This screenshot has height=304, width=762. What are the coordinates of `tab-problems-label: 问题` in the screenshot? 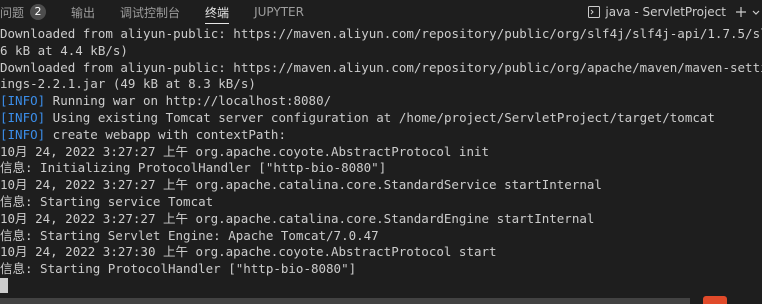 It's located at (12, 12).